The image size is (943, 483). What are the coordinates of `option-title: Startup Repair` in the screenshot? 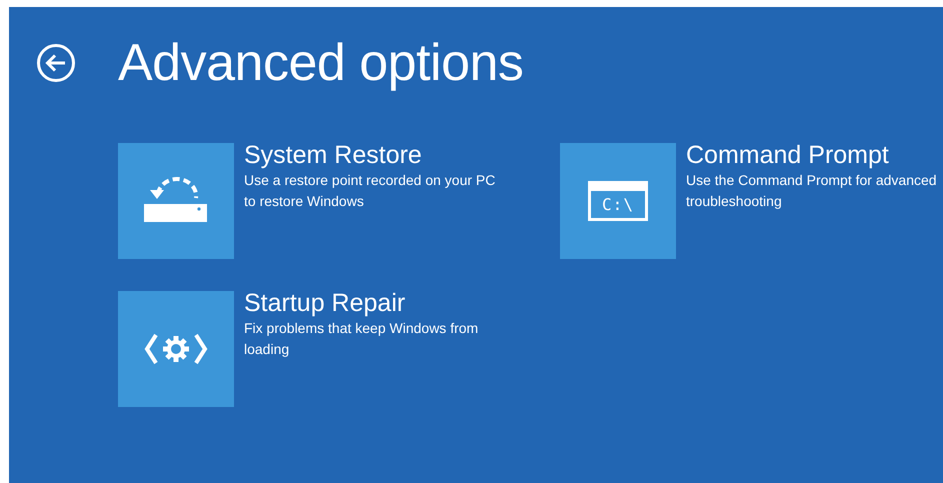 It's located at (325, 303).